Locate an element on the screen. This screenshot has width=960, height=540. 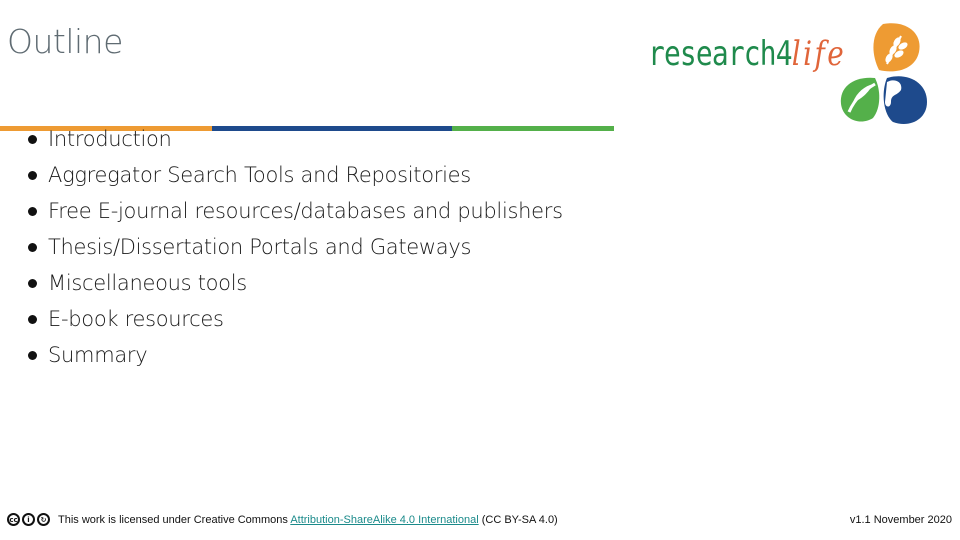
outline-item: Miscellaneous tools is located at coordinates (294, 283).